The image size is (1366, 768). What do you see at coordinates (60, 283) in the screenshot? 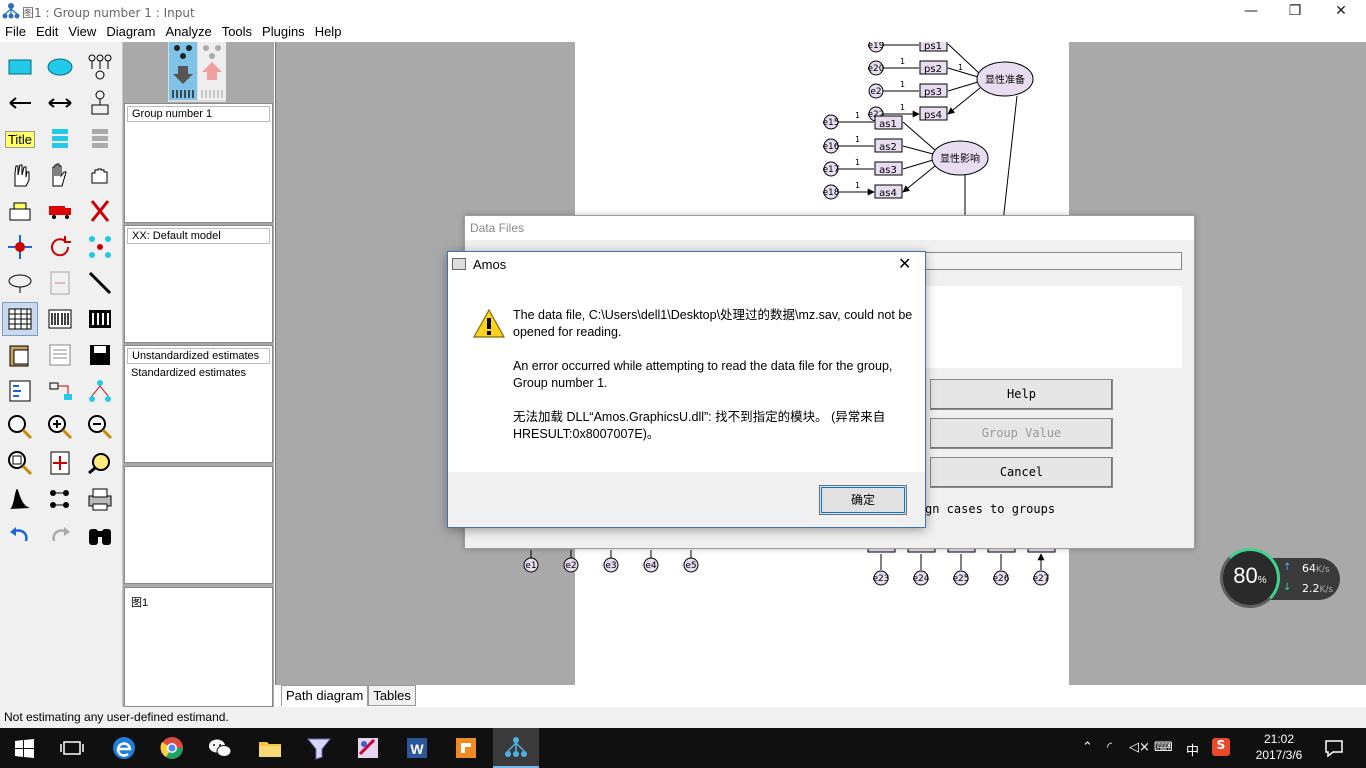
I see `touch-up-icon` at bounding box center [60, 283].